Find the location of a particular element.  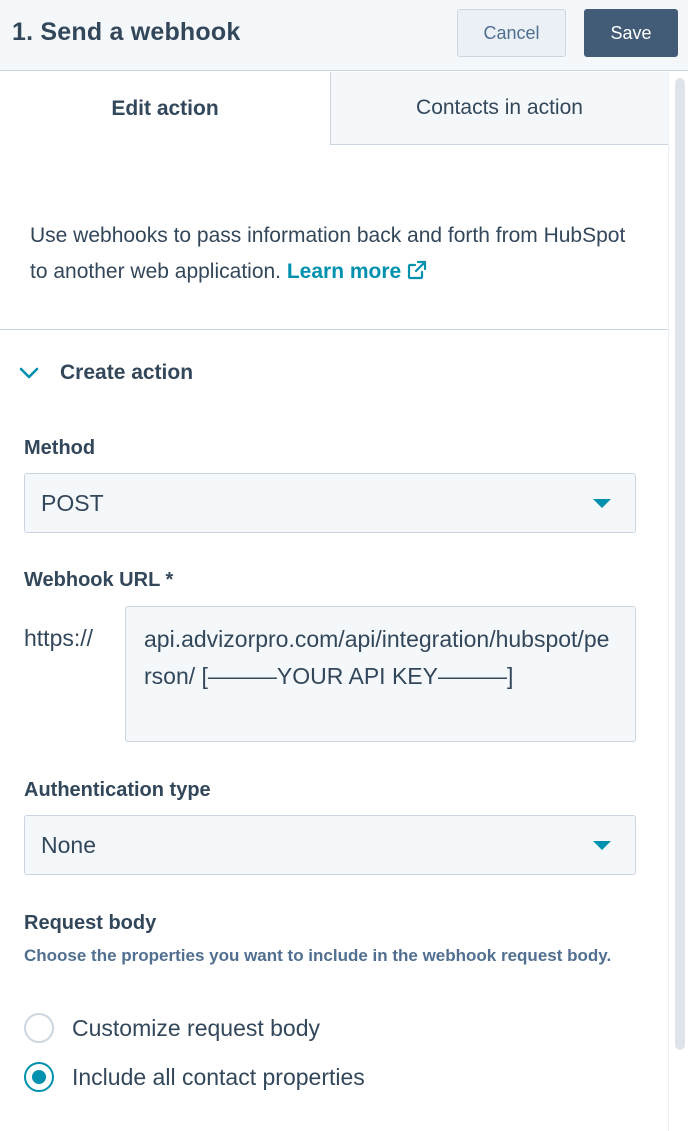

cancel-button: Cancel is located at coordinates (511, 33).